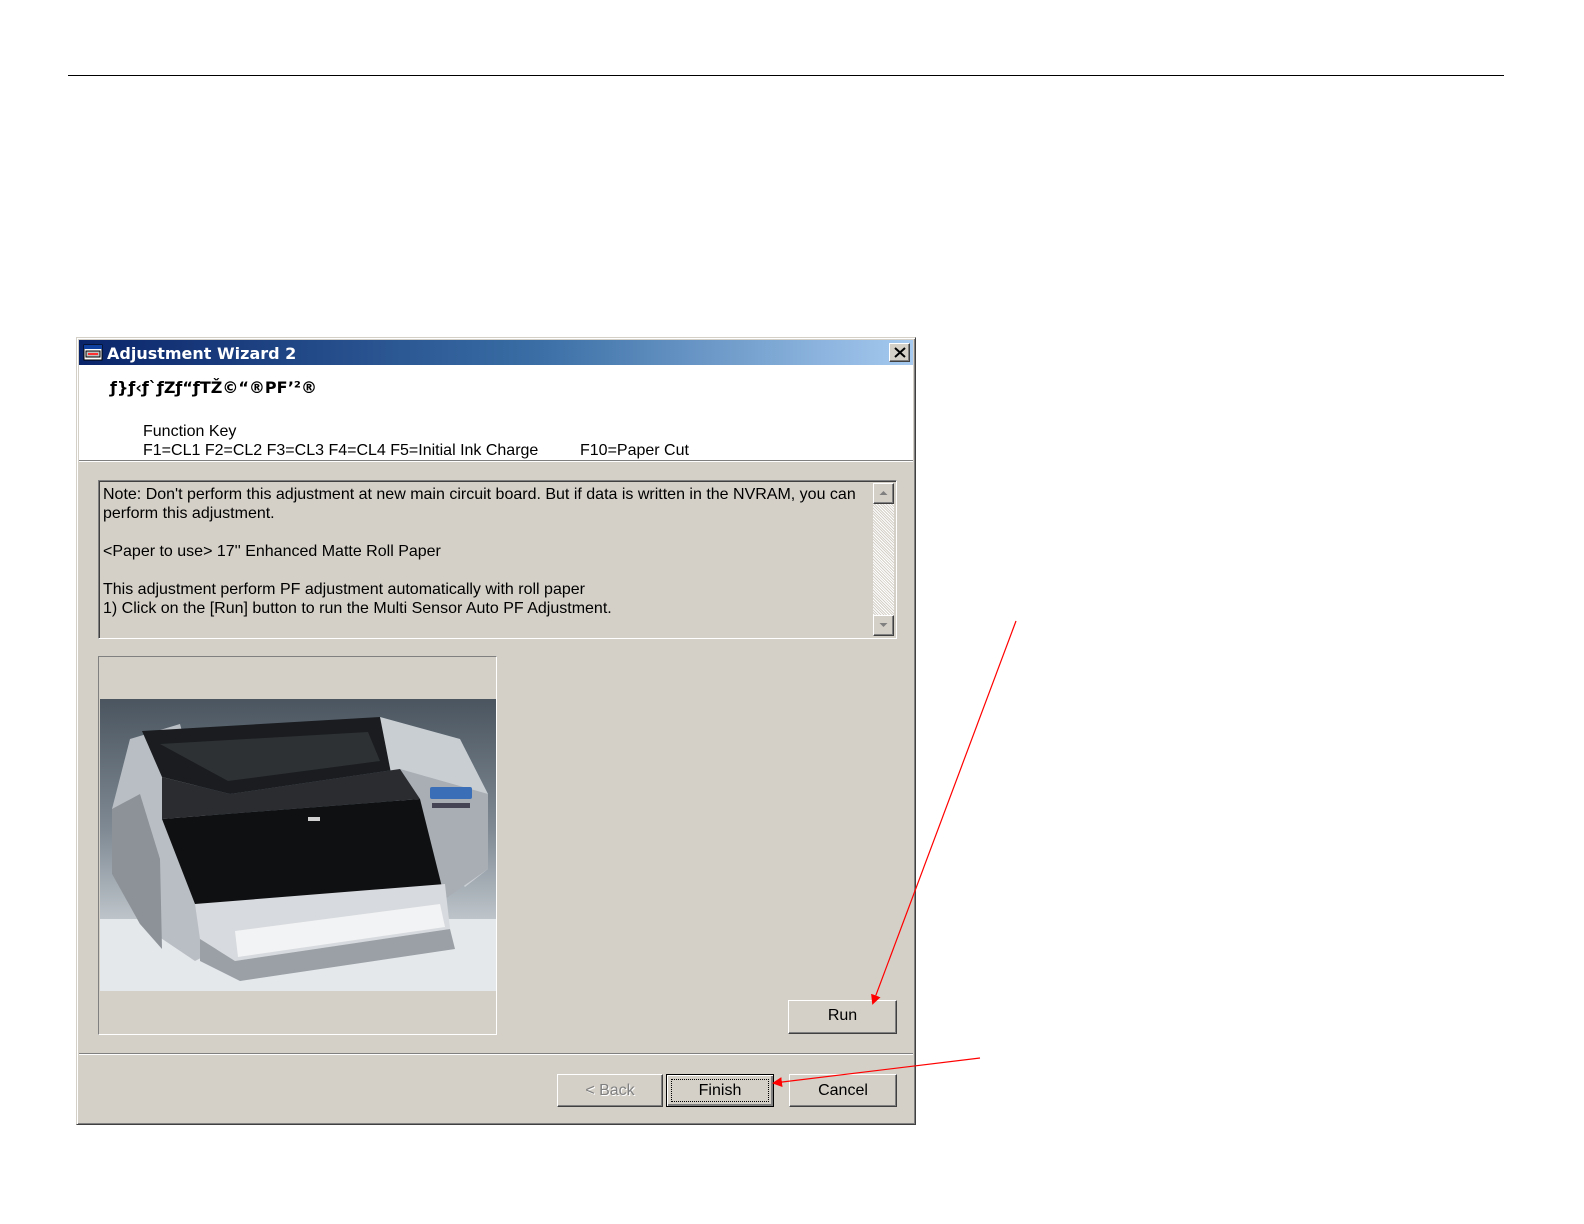 The height and width of the screenshot is (1224, 1584). Describe the element at coordinates (213, 387) in the screenshot. I see `wizard-step-title: ƒ}ƒ‹ƒ`ƒZƒ“ƒTŽ©“®PF’²®` at that location.